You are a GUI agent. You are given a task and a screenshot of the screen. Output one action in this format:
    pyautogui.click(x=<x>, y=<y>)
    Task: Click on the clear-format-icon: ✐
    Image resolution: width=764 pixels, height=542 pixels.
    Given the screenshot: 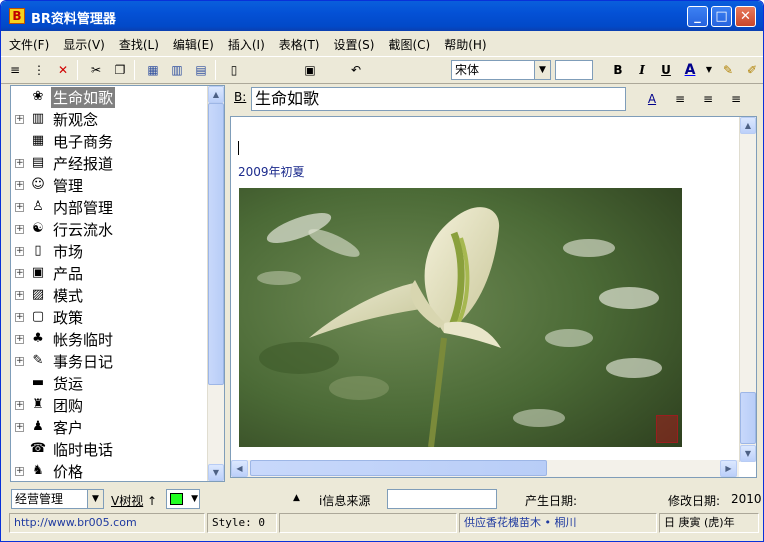 What is the action you would take?
    pyautogui.click(x=752, y=70)
    